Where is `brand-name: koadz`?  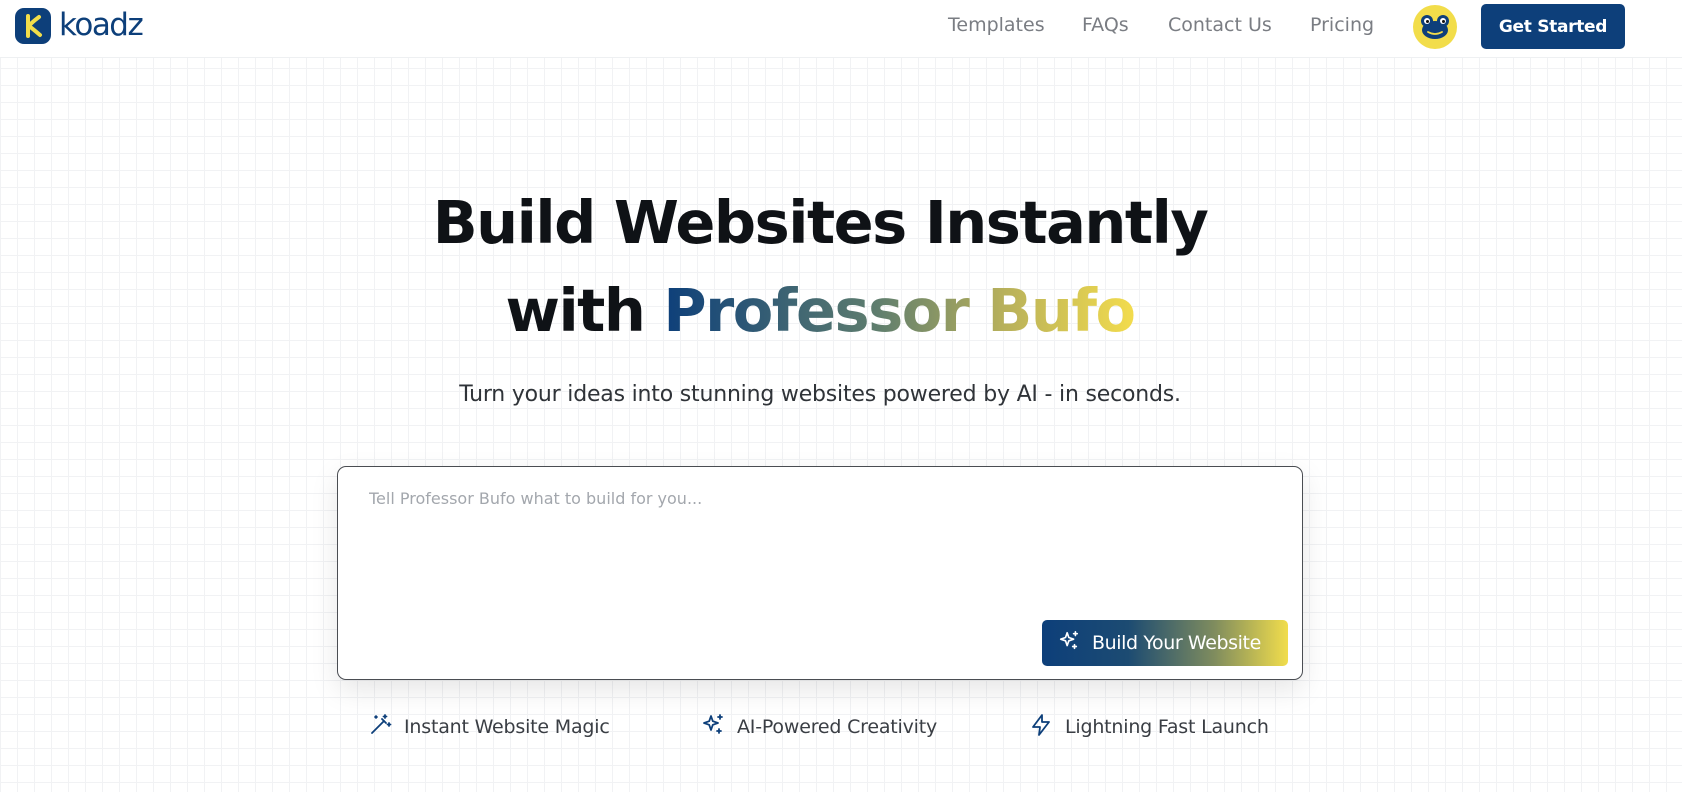
brand-name: koadz is located at coordinates (101, 24).